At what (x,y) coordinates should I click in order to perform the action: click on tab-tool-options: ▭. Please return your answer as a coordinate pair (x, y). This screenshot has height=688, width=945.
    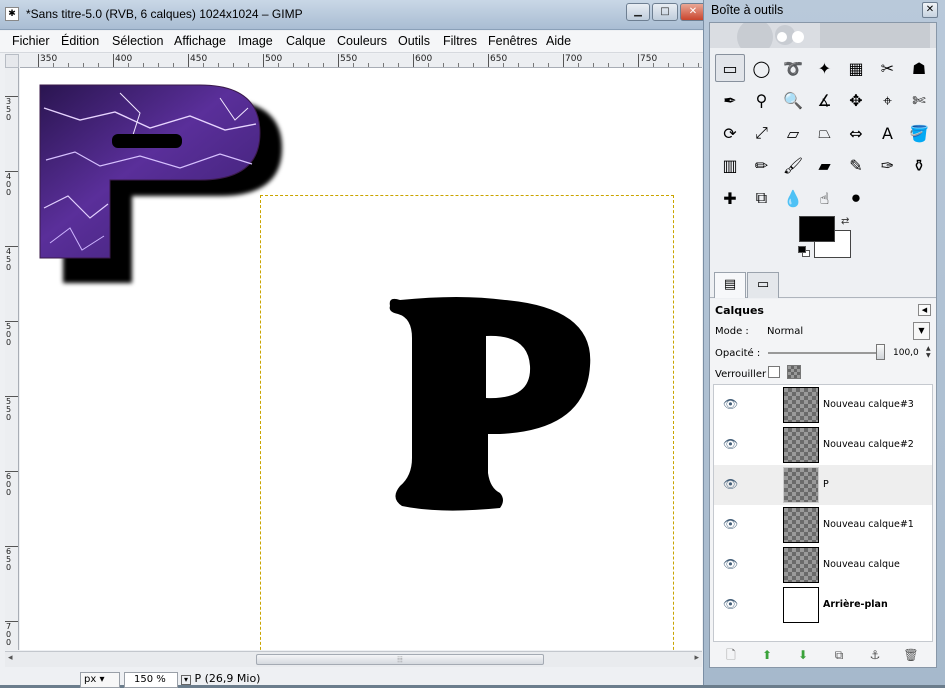
    Looking at the image, I should click on (763, 285).